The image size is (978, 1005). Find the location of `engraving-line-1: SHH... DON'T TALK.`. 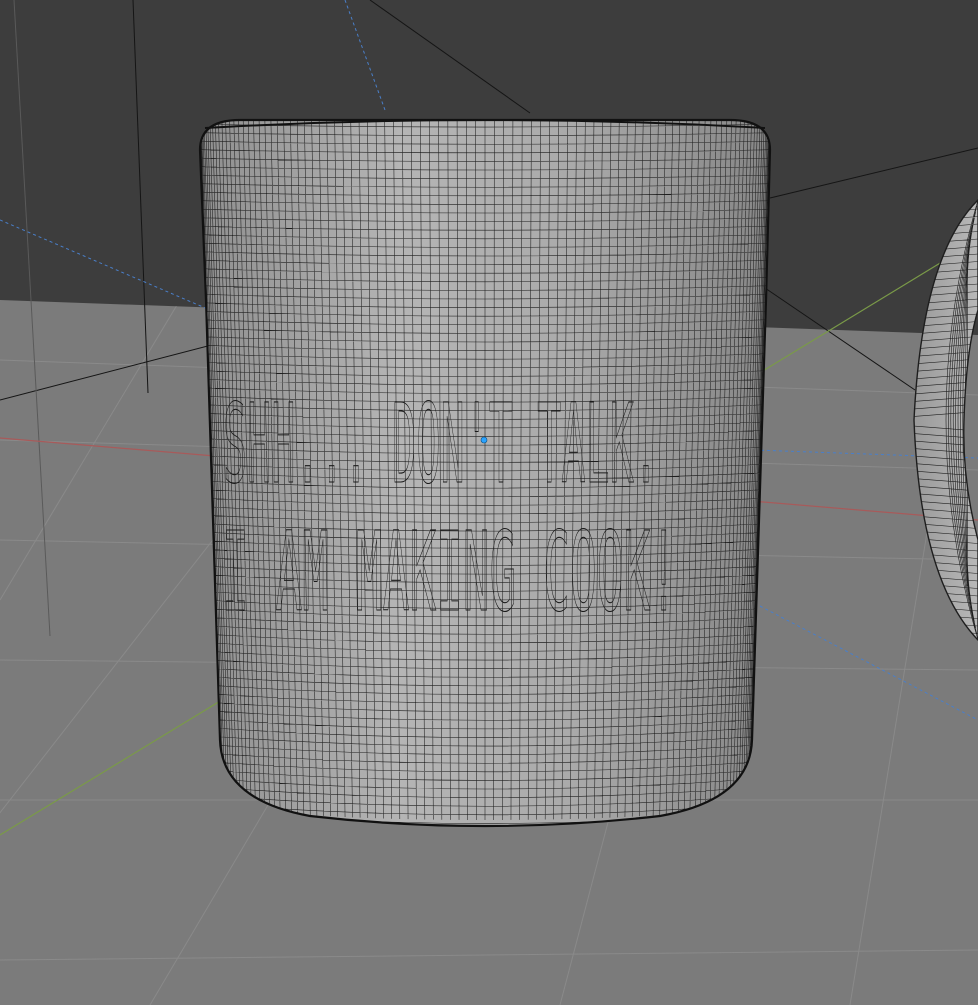

engraving-line-1: SHH... DON'T TALK. is located at coordinates (440, 444).